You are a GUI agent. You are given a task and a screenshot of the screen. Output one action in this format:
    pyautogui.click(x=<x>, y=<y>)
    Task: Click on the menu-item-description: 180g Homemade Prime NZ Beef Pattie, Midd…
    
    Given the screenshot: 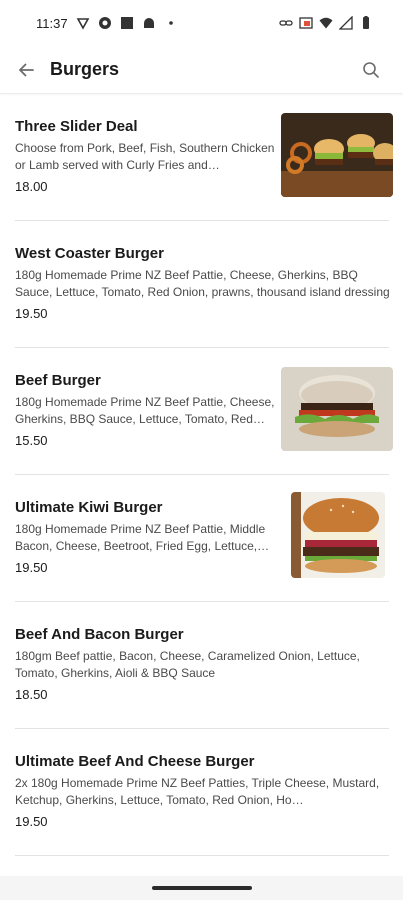 What is the action you would take?
    pyautogui.click(x=140, y=537)
    